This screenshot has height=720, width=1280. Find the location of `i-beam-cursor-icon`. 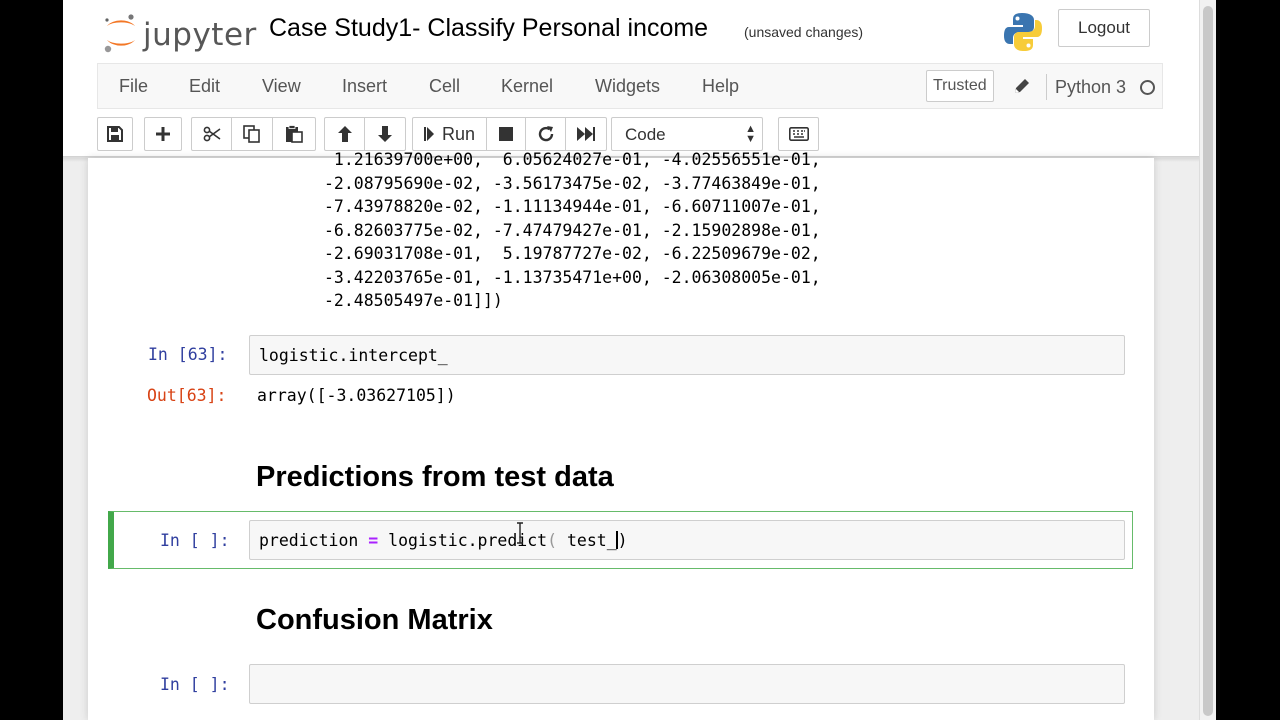

i-beam-cursor-icon is located at coordinates (520, 533).